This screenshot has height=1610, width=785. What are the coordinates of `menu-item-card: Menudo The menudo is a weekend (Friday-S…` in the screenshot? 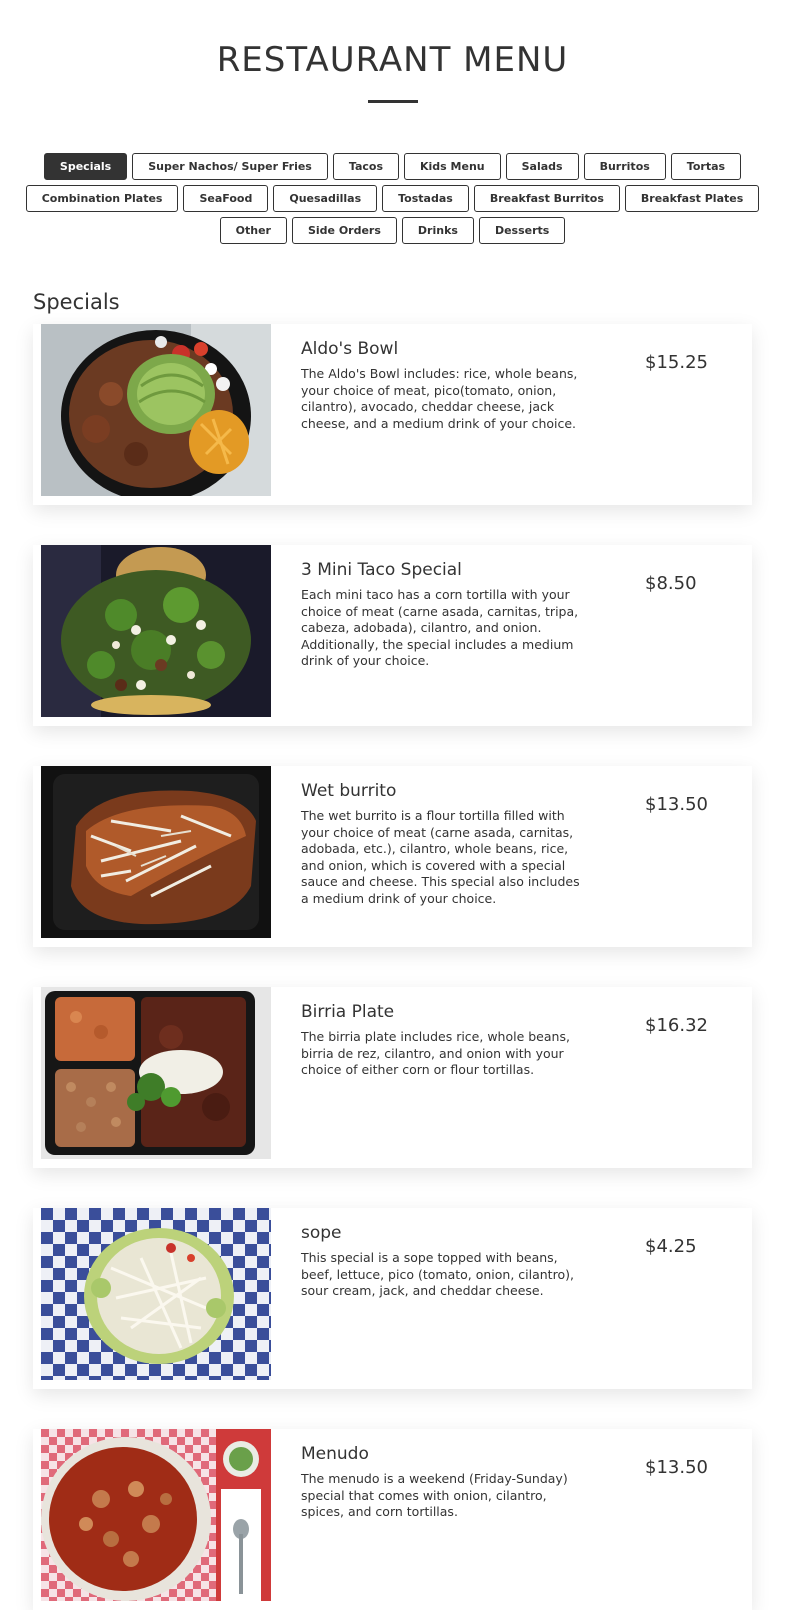 It's located at (392, 1519).